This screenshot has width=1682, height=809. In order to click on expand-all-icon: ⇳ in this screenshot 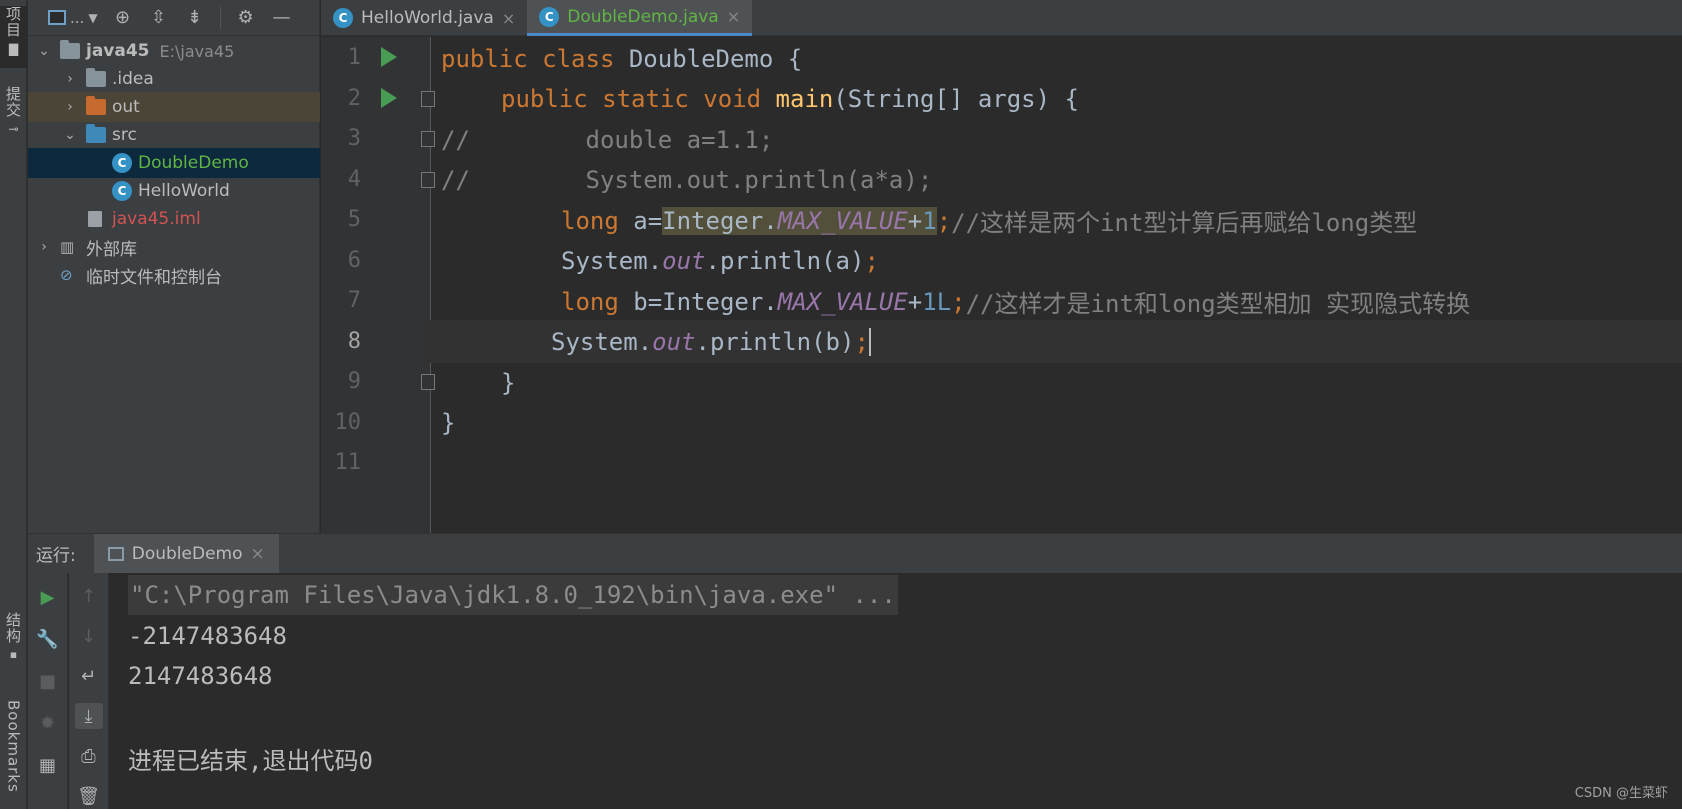, I will do `click(159, 18)`.